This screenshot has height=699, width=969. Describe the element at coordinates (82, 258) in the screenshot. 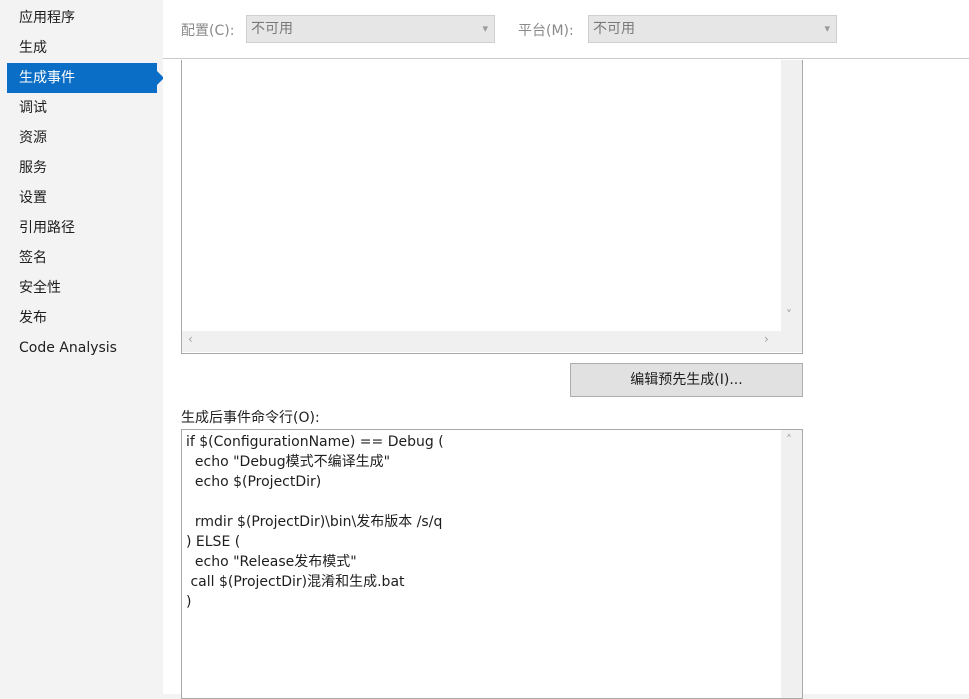

I see `sidebar-item-signing: 签名` at that location.